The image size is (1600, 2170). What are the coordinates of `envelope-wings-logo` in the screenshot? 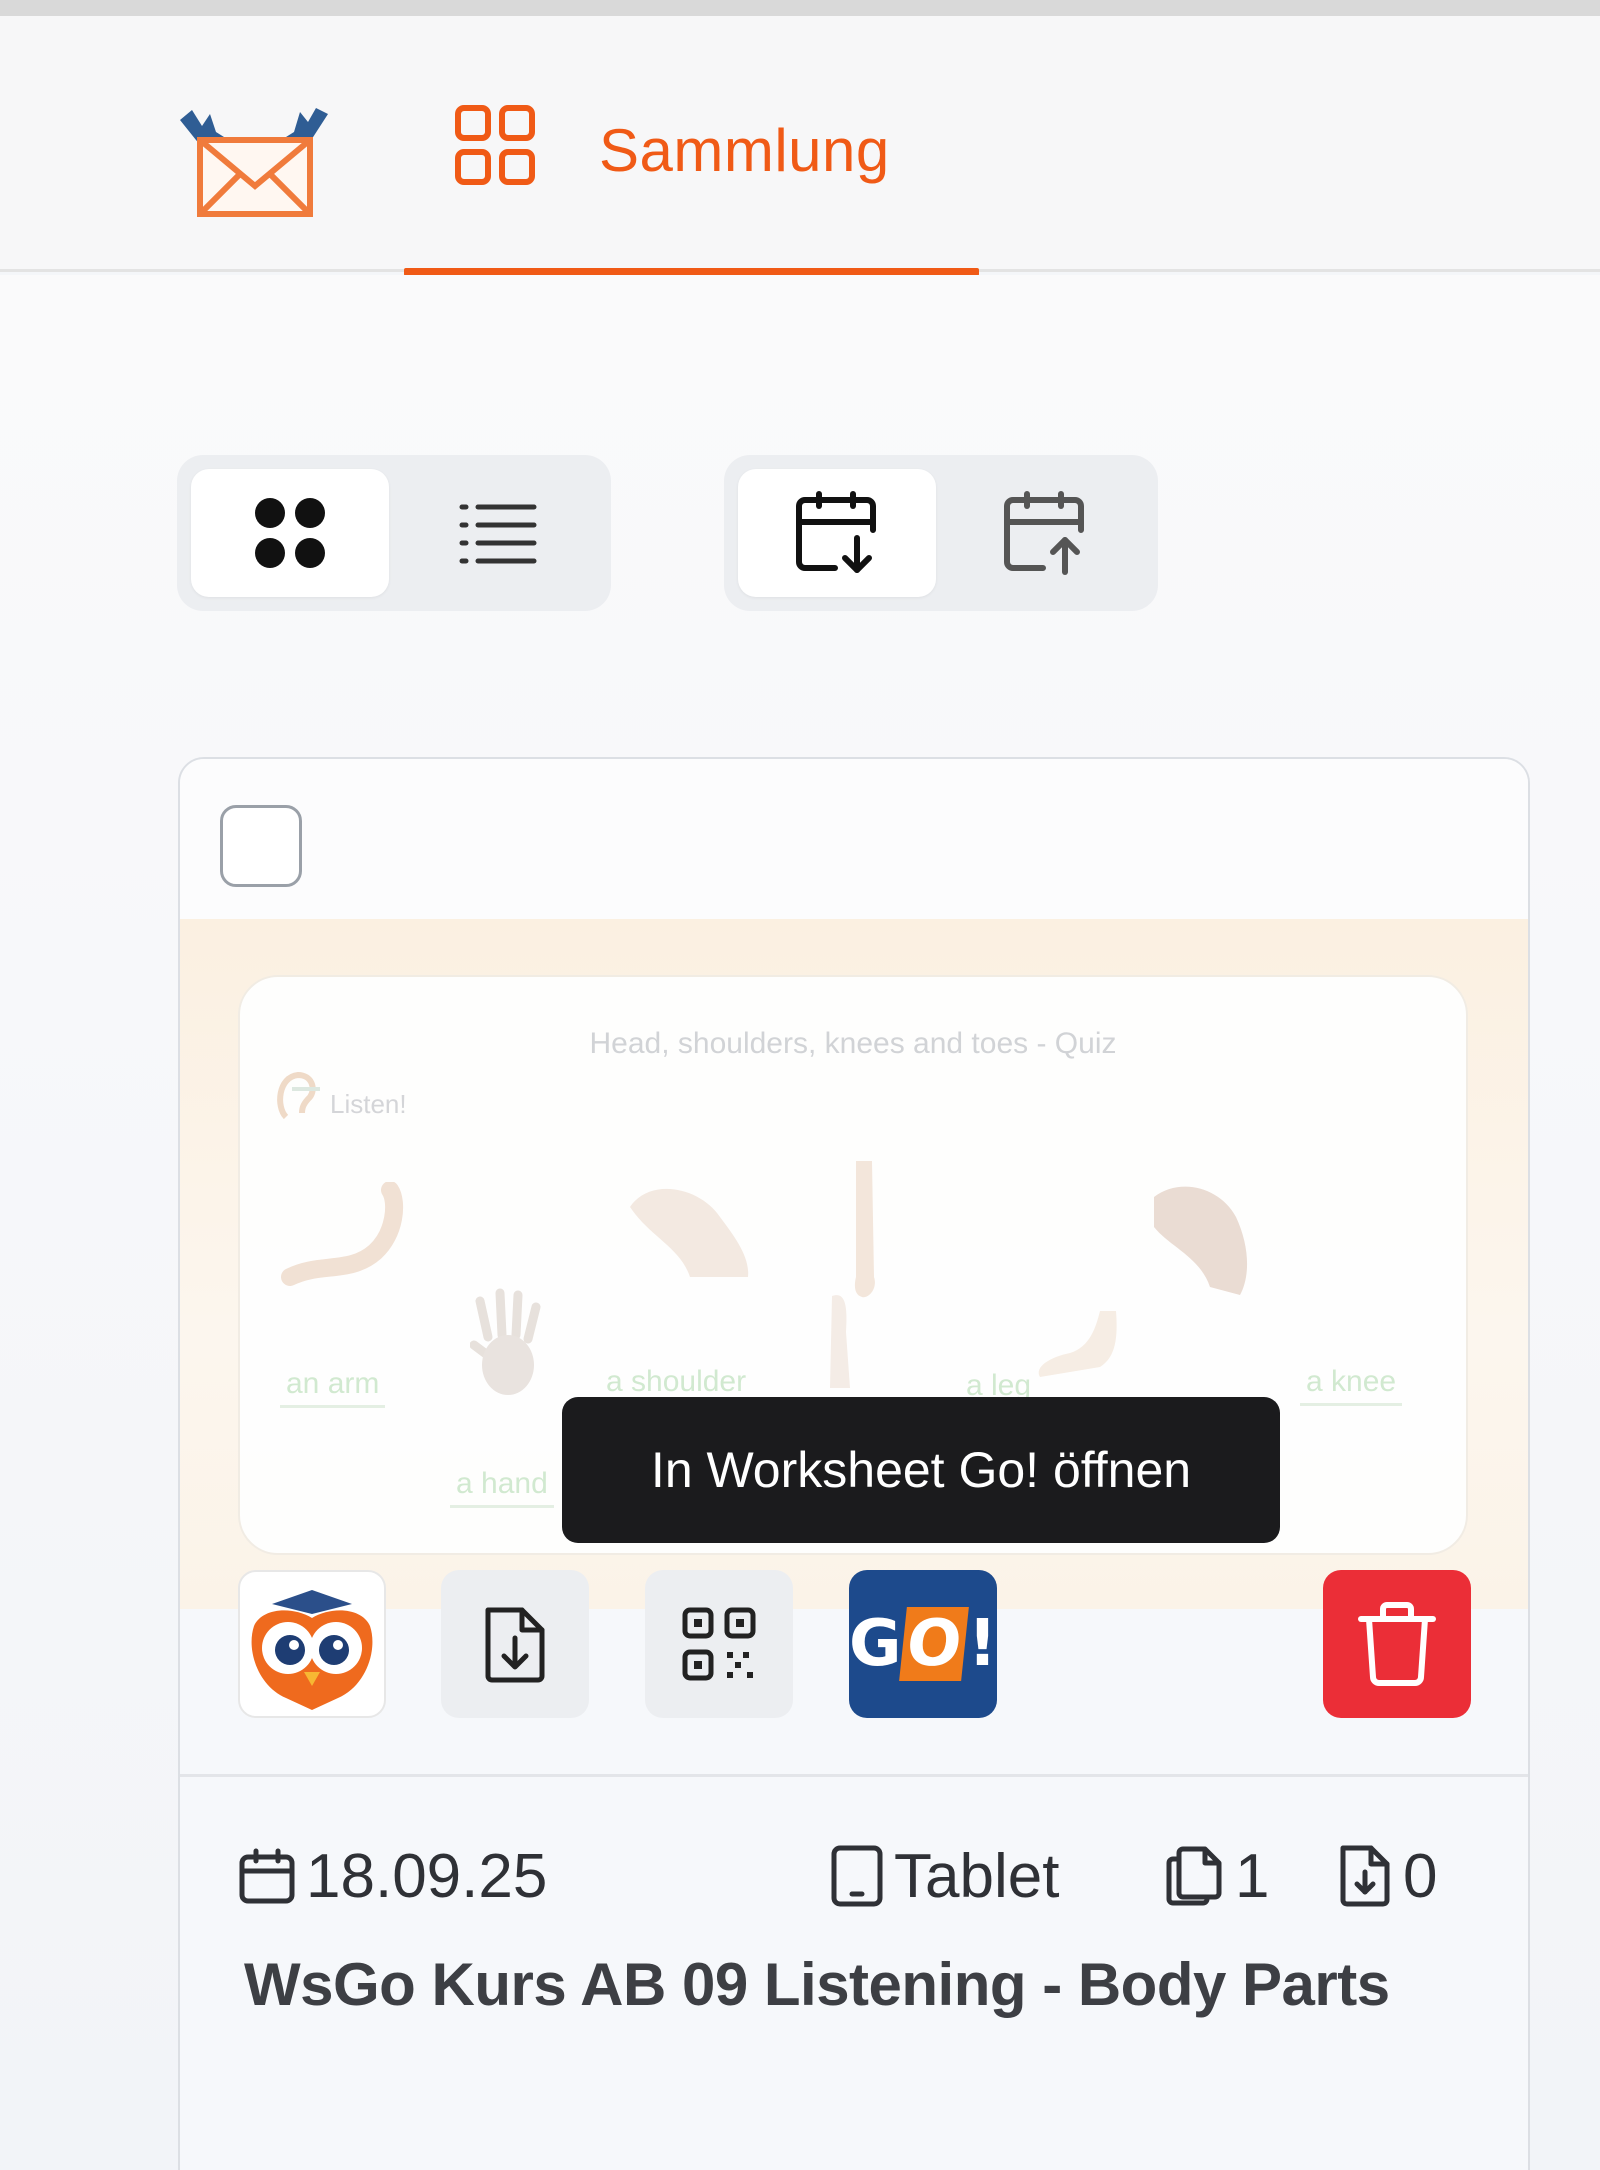 It's located at (254, 157).